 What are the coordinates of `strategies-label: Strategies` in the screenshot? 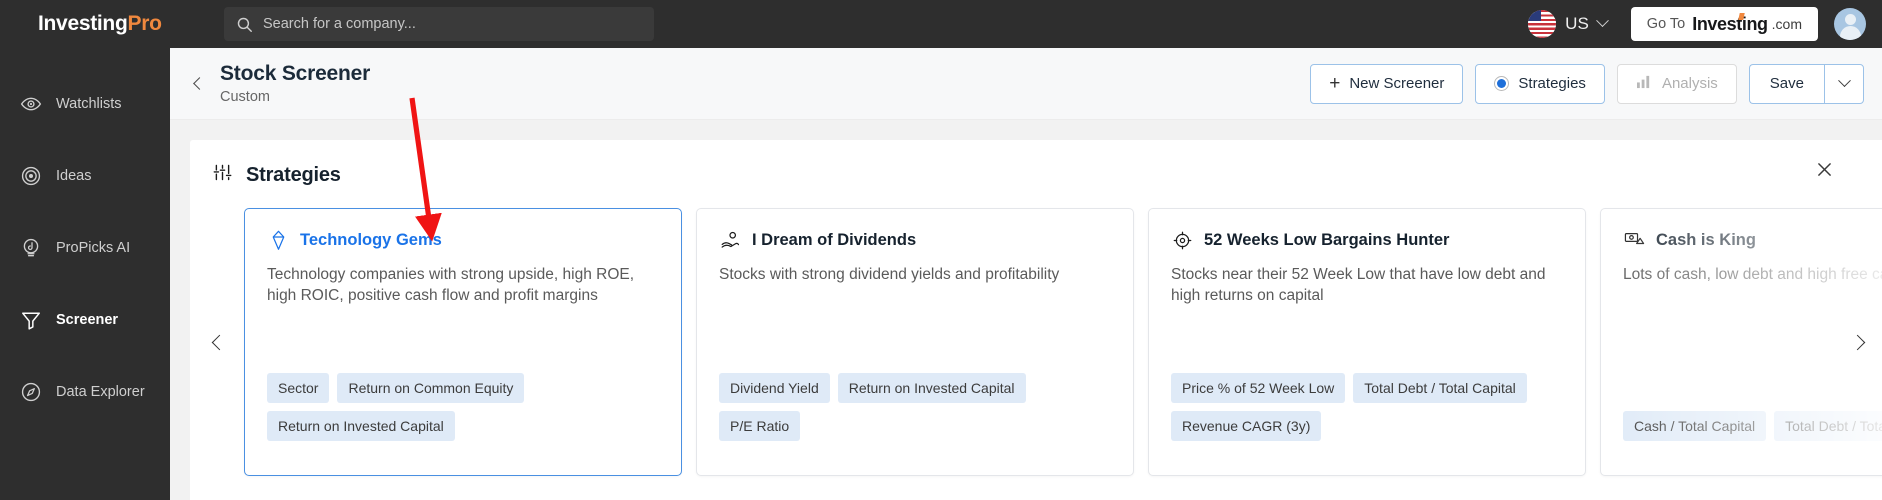 It's located at (1552, 83).